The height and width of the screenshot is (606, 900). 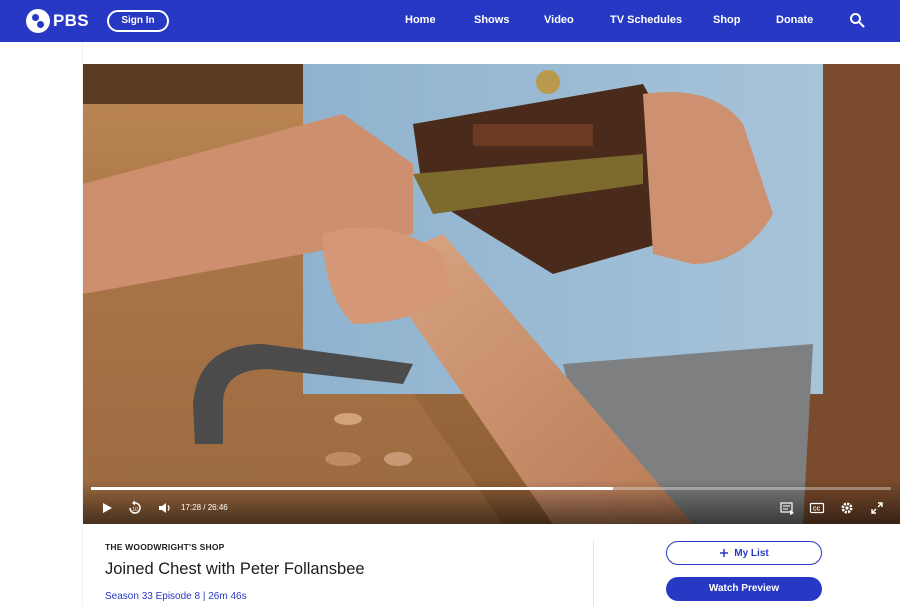 I want to click on search-icon, so click(x=857, y=20).